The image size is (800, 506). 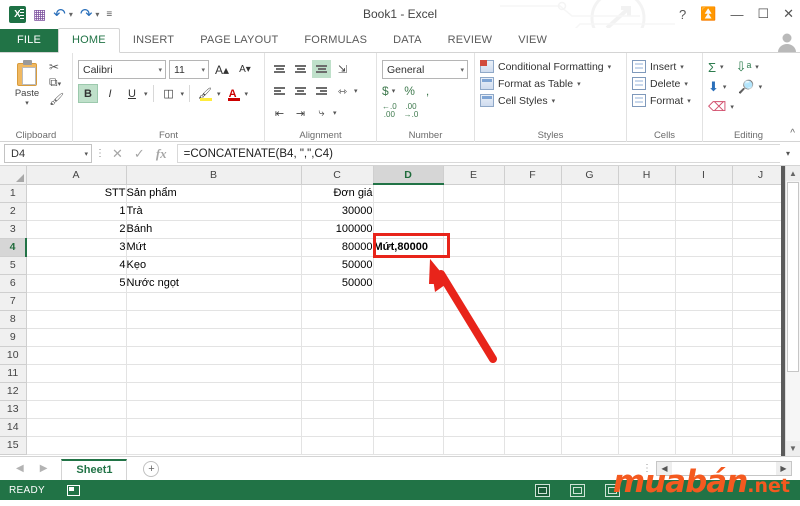 I want to click on autosum-icon: Σ, so click(x=712, y=67).